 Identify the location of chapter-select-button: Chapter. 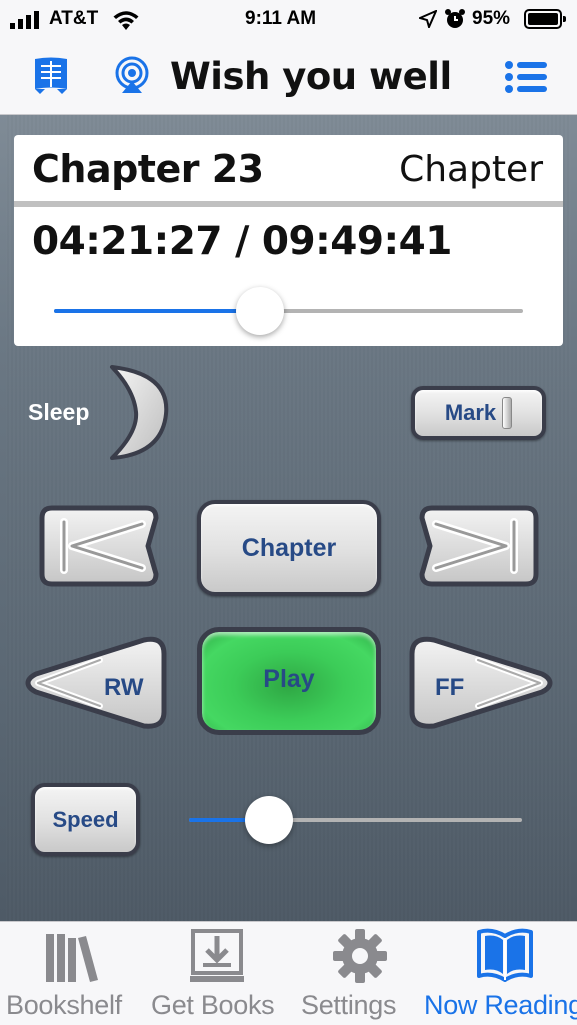
(471, 169).